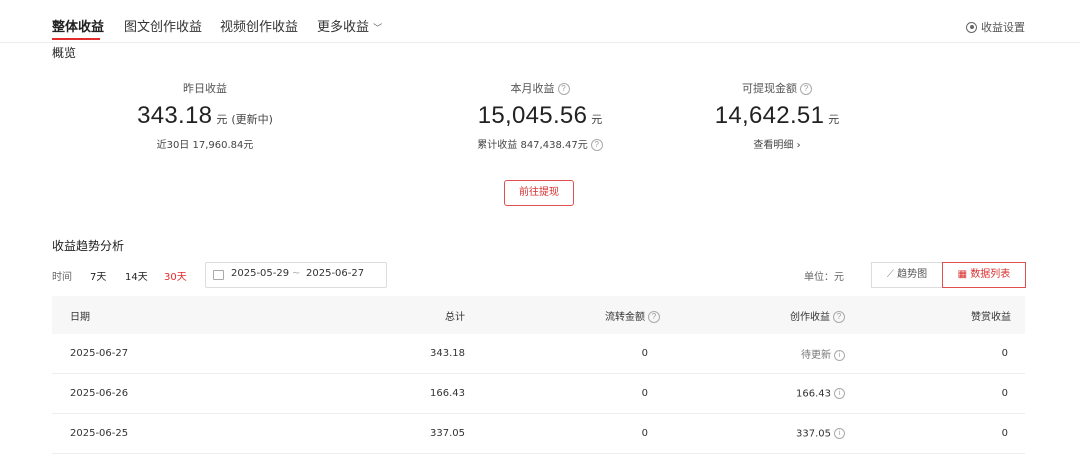 Image resolution: width=1080 pixels, height=459 pixels. What do you see at coordinates (769, 88) in the screenshot?
I see `withdrawable-label: 可提现金额` at bounding box center [769, 88].